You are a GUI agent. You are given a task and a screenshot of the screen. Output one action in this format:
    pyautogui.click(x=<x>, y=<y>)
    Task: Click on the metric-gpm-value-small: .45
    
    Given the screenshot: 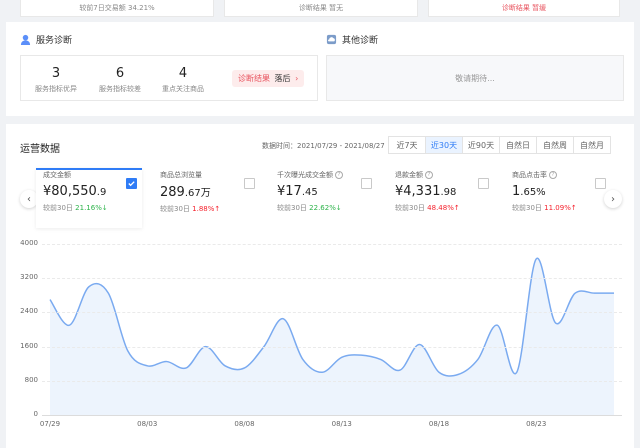 What is the action you would take?
    pyautogui.click(x=309, y=192)
    